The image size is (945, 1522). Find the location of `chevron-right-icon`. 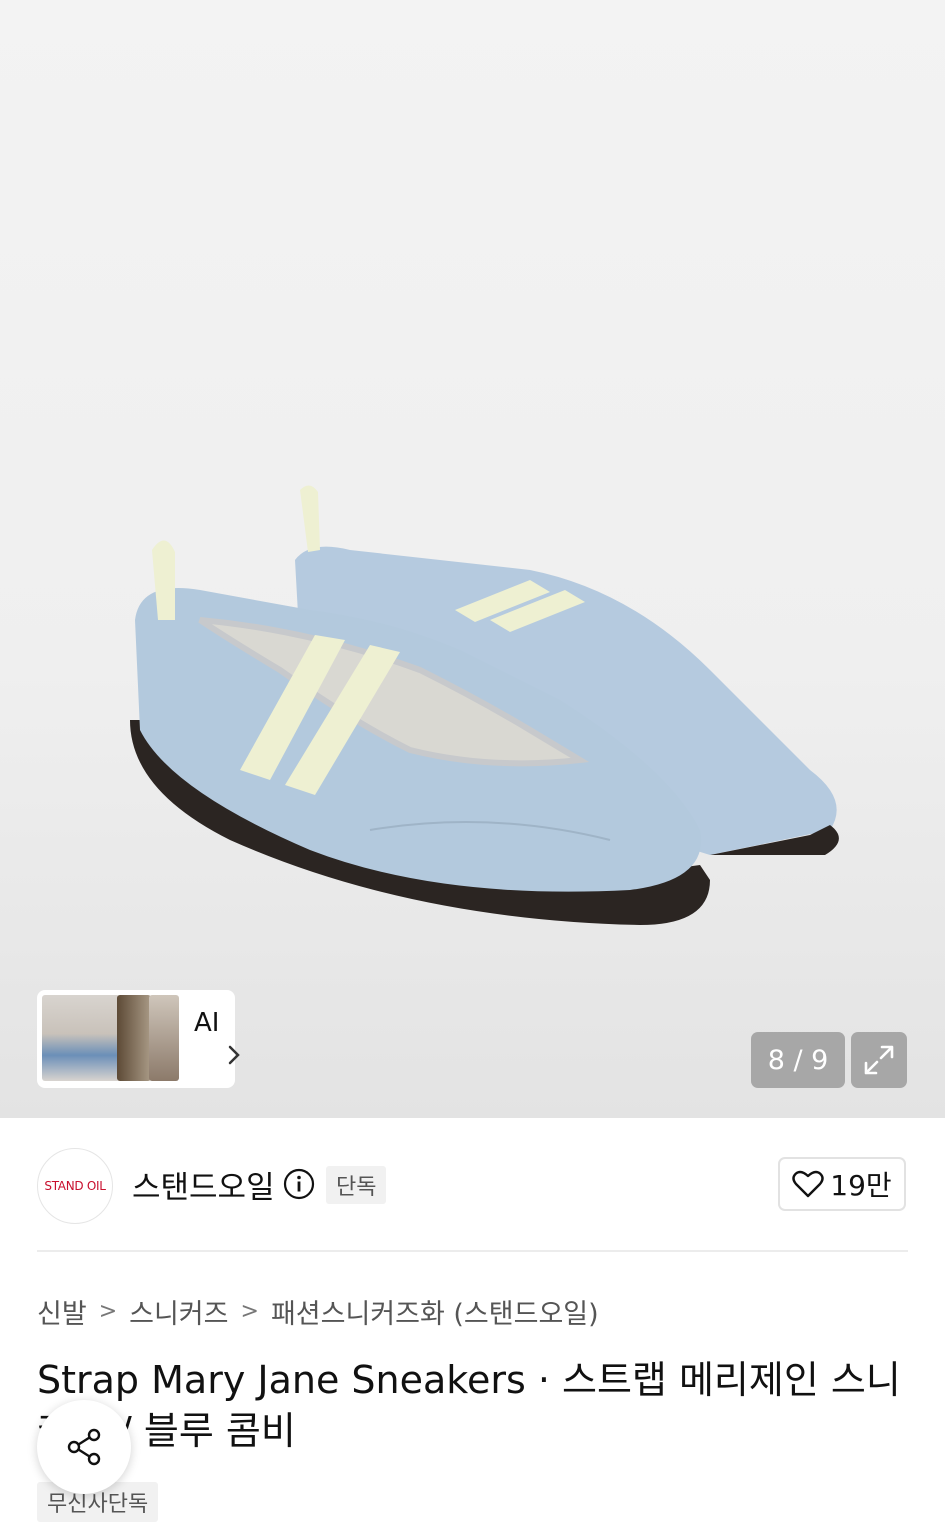

chevron-right-icon is located at coordinates (234, 1055).